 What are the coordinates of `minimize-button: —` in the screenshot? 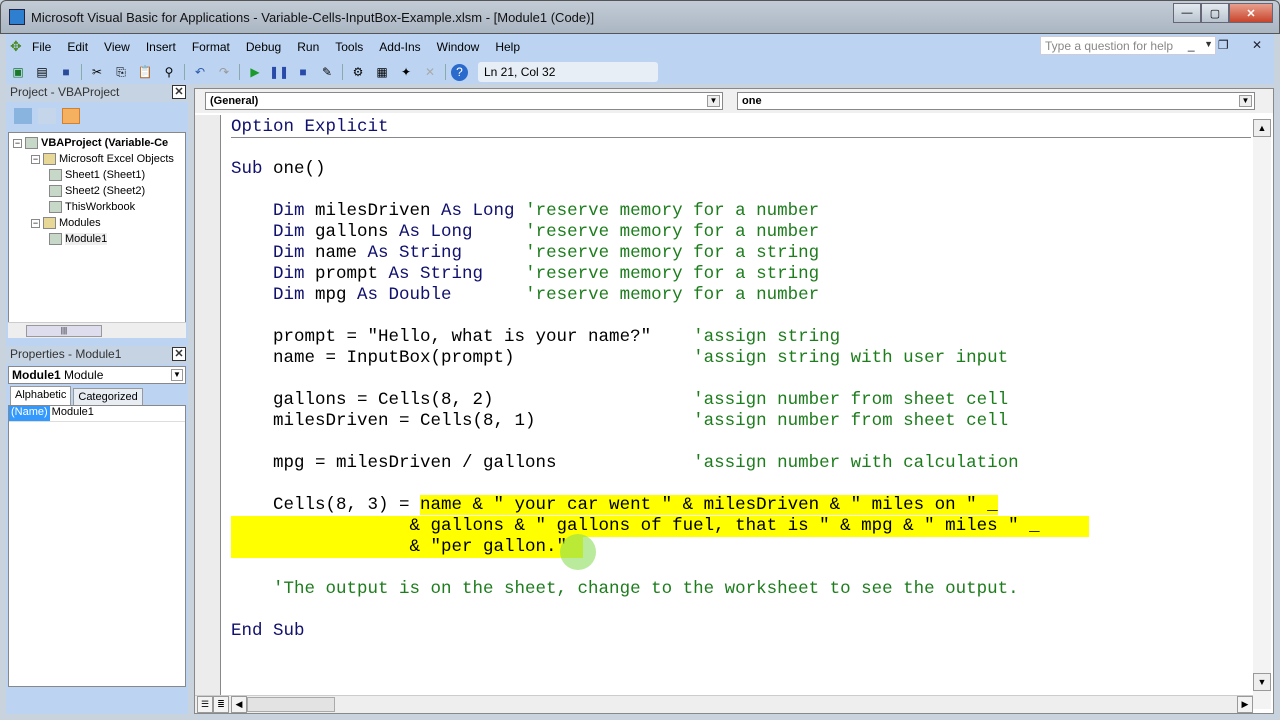 It's located at (1187, 13).